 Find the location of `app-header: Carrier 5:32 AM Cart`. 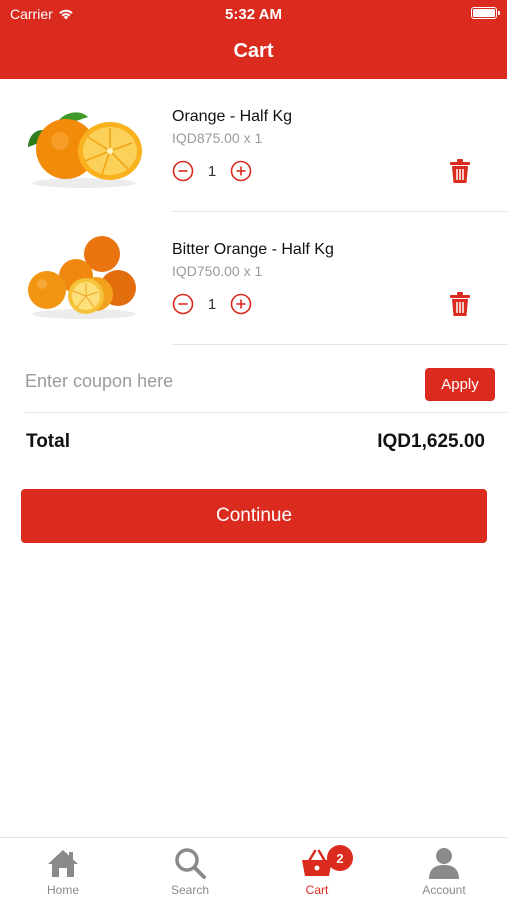

app-header: Carrier 5:32 AM Cart is located at coordinates (253, 39).